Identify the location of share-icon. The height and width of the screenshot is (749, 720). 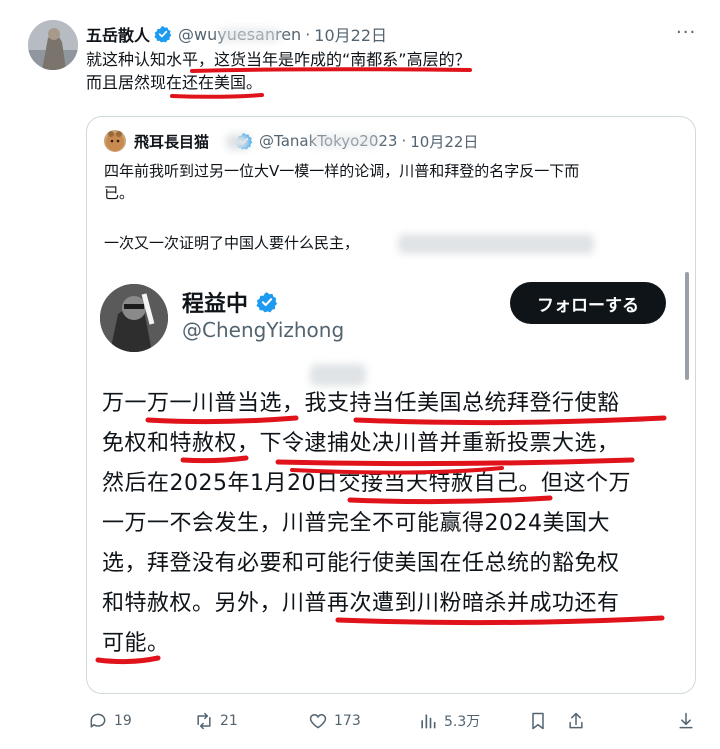
(576, 721).